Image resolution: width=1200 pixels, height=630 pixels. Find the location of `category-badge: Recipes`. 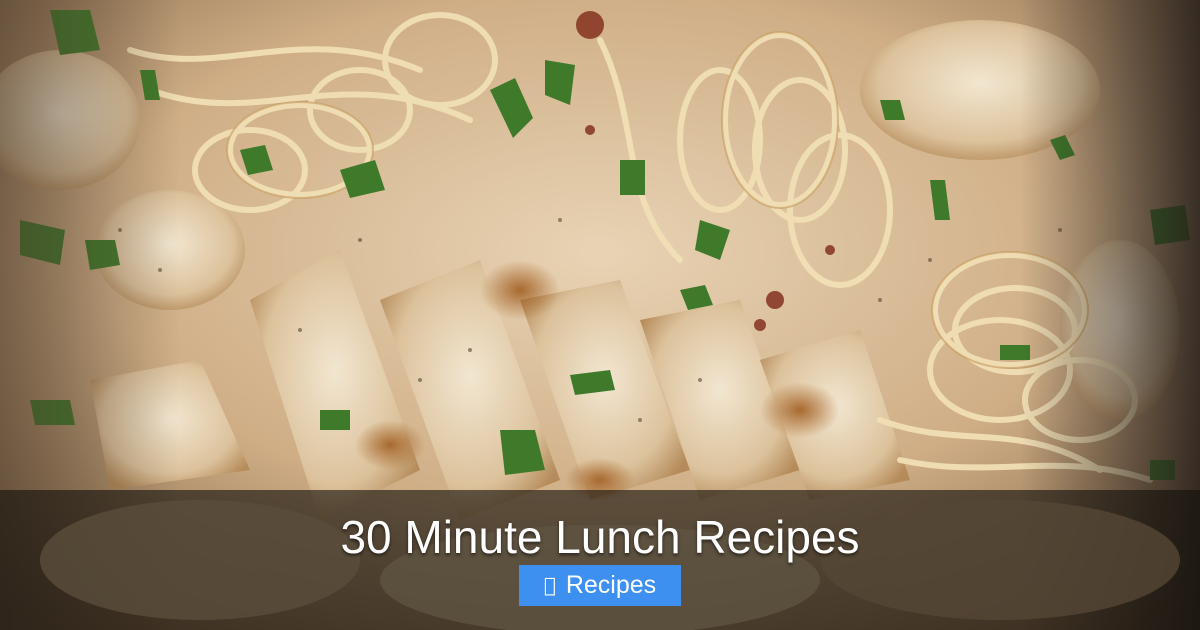

category-badge: Recipes is located at coordinates (600, 585).